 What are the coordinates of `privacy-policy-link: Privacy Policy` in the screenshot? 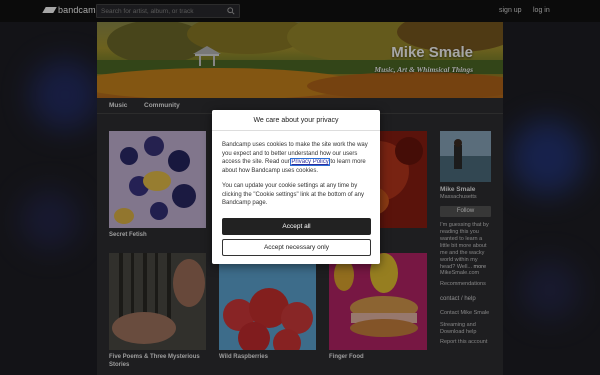 It's located at (310, 162).